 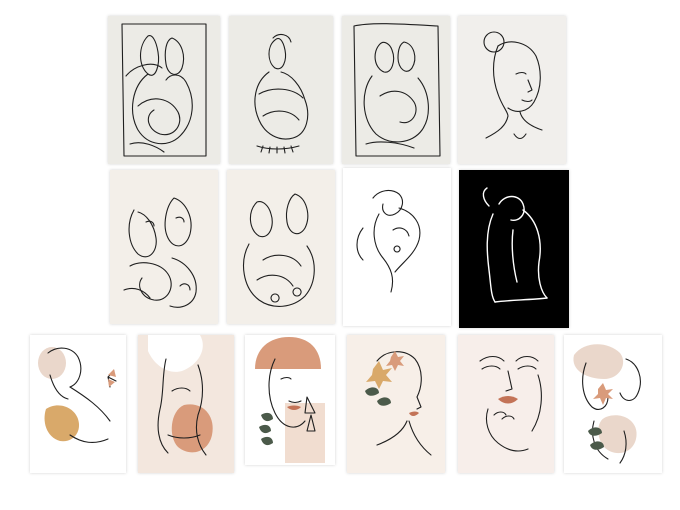 I want to click on card-reclining-torso, so click(x=397, y=247).